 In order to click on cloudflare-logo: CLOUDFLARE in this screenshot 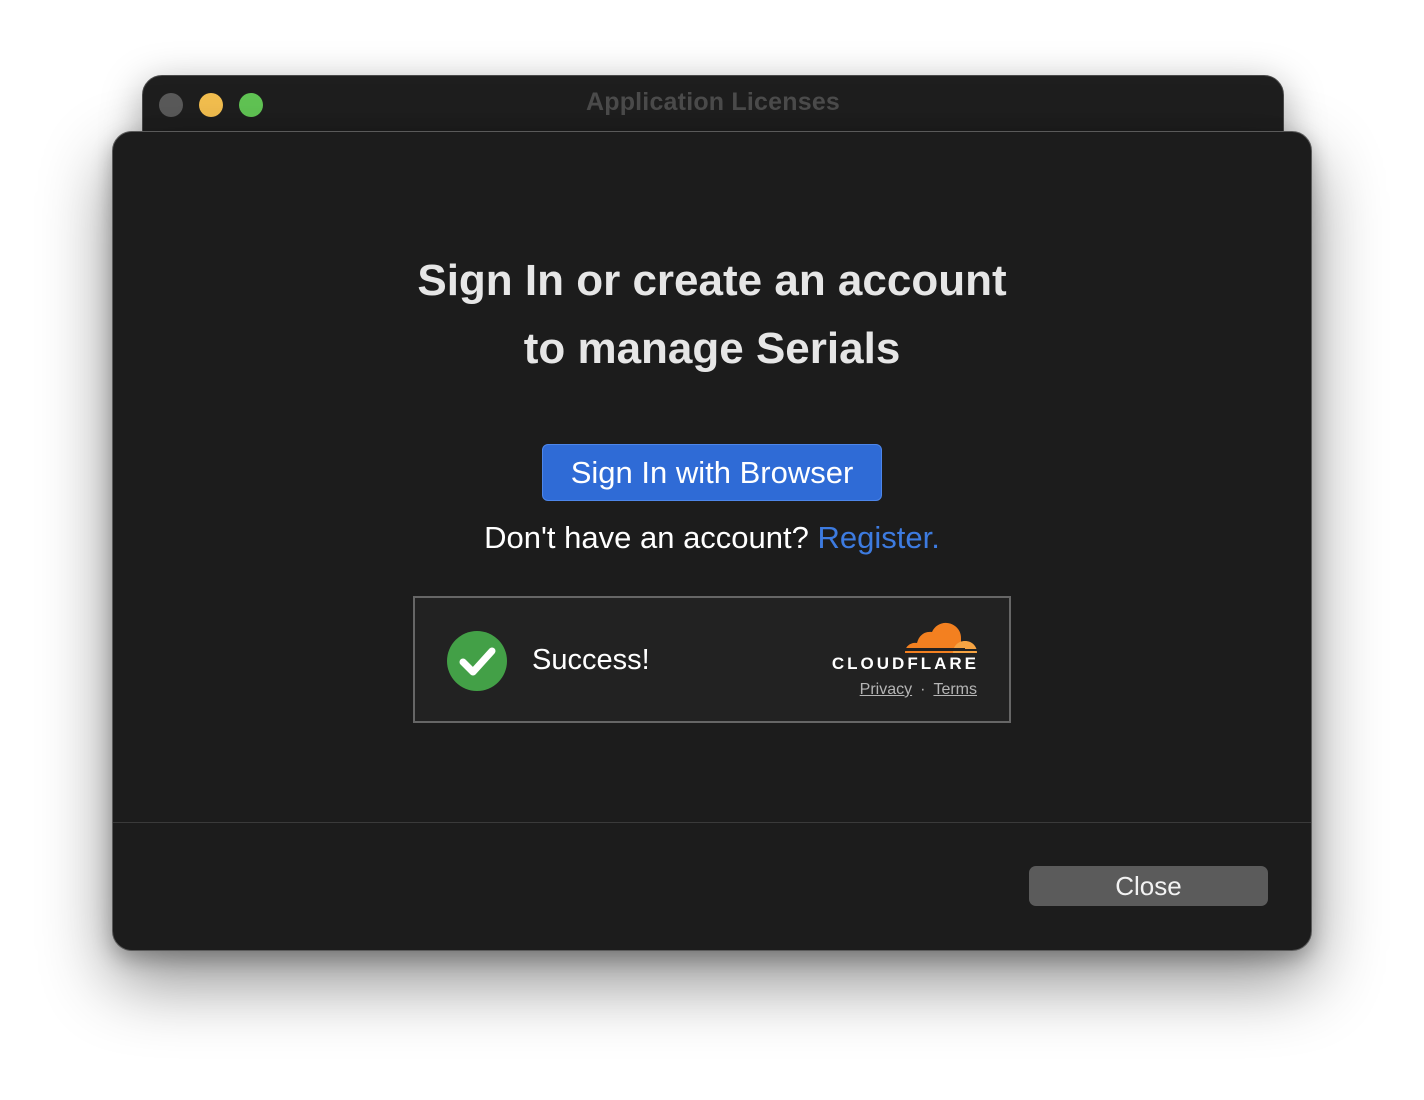, I will do `click(904, 648)`.